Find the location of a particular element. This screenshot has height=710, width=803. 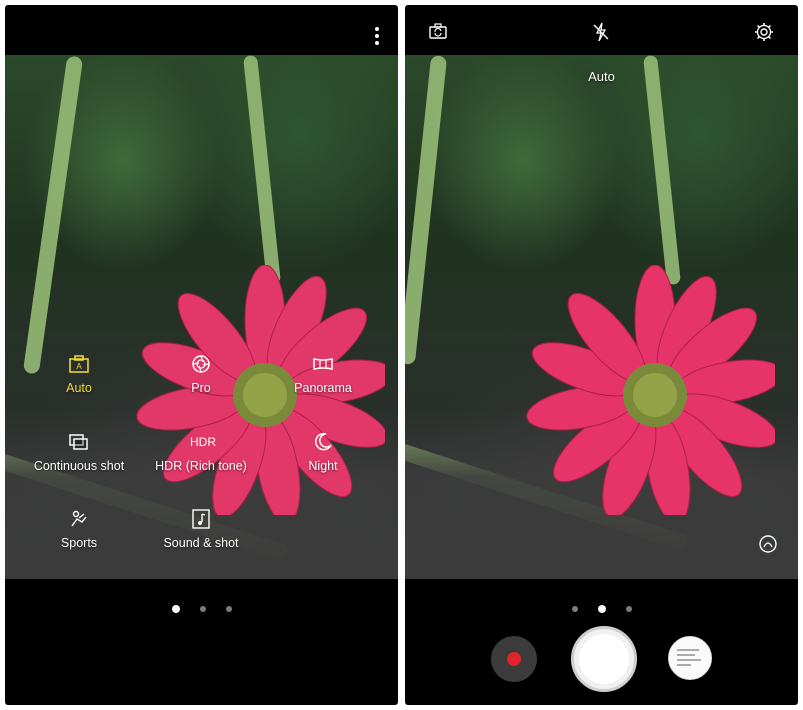

aperture-icon is located at coordinates (201, 364).